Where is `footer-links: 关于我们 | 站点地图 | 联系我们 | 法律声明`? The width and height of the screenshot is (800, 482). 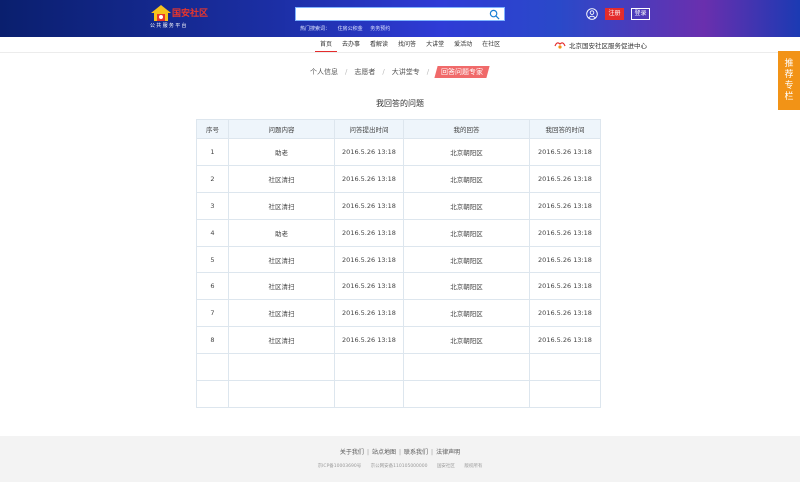 footer-links: 关于我们 | 站点地图 | 联系我们 | 法律声明 is located at coordinates (400, 451).